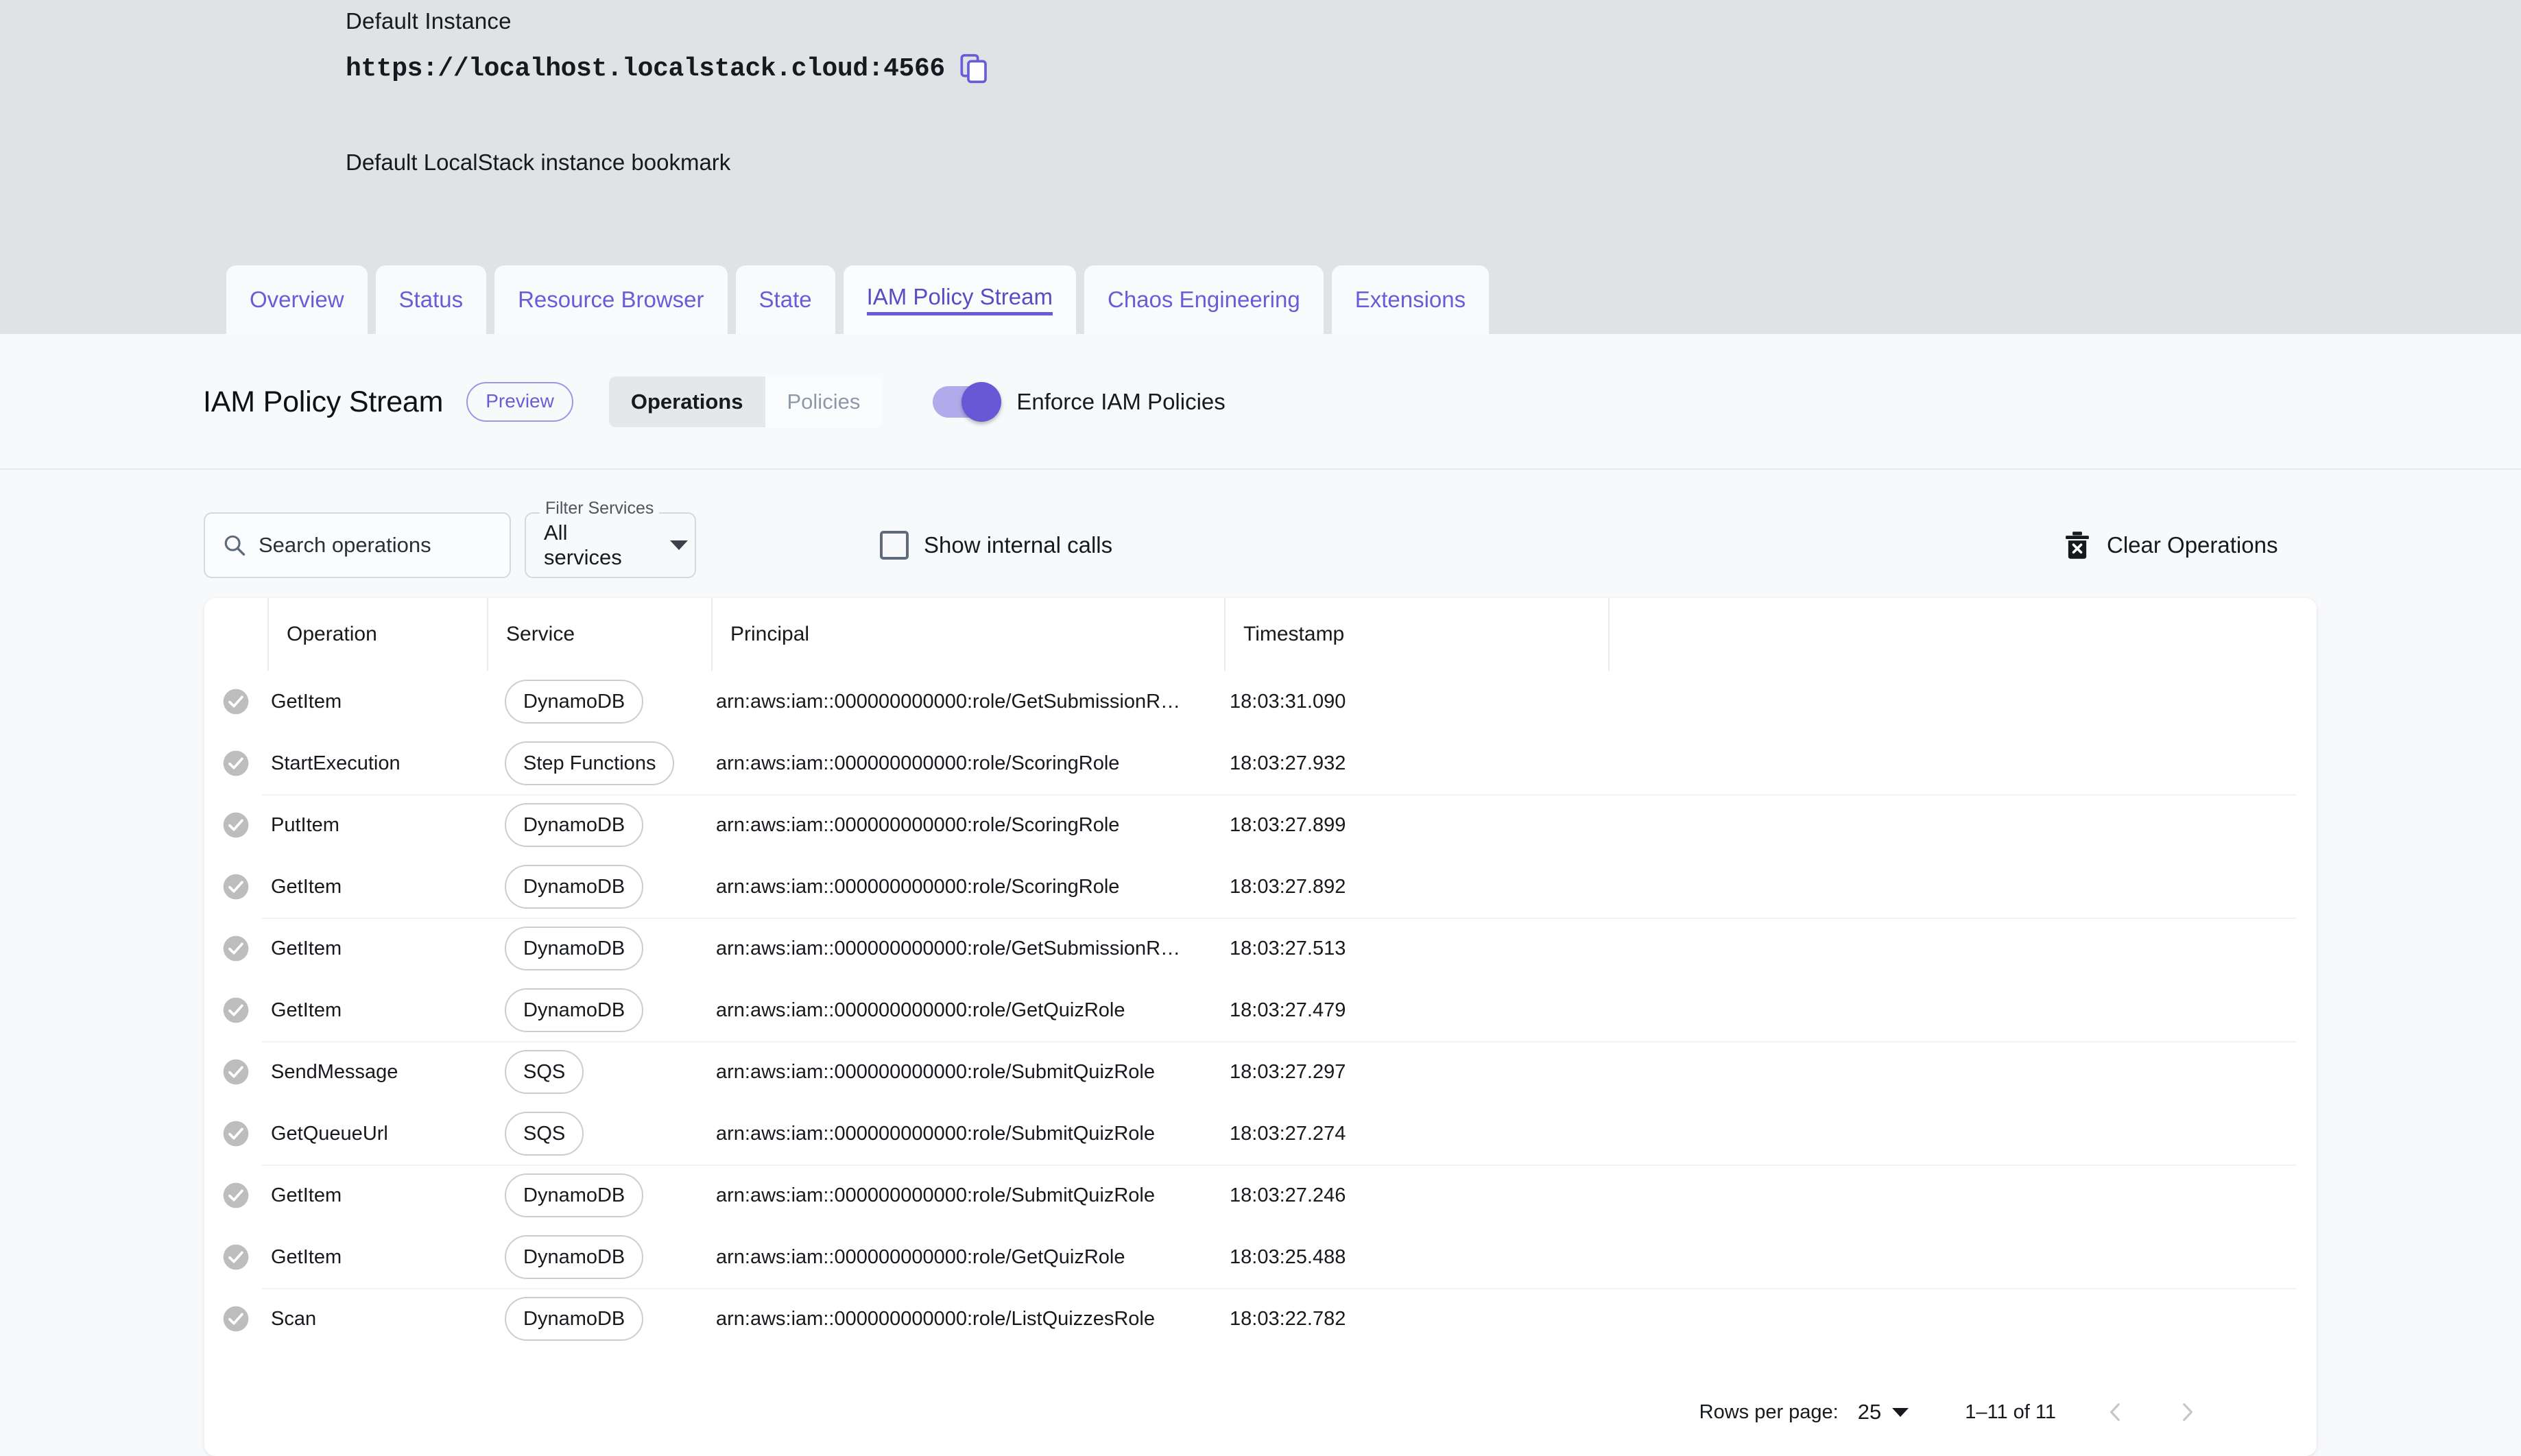 This screenshot has height=1456, width=2521. What do you see at coordinates (1288, 763) in the screenshot?
I see `cell-timestamp: 18:03:27.932` at bounding box center [1288, 763].